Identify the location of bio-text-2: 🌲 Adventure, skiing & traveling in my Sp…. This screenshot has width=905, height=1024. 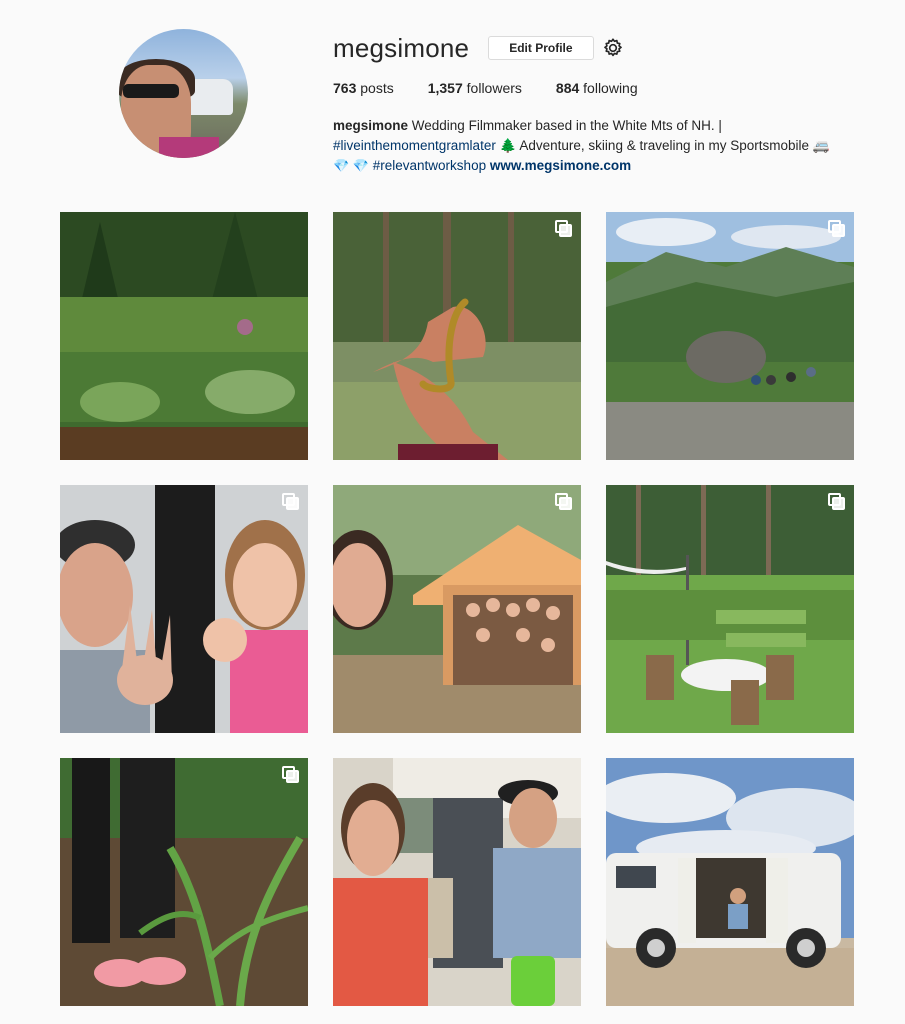
(662, 145).